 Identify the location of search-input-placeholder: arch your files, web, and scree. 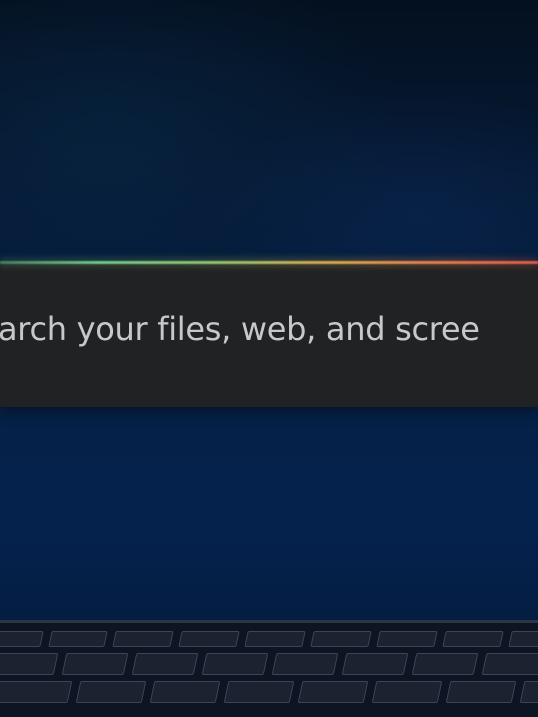
(240, 329).